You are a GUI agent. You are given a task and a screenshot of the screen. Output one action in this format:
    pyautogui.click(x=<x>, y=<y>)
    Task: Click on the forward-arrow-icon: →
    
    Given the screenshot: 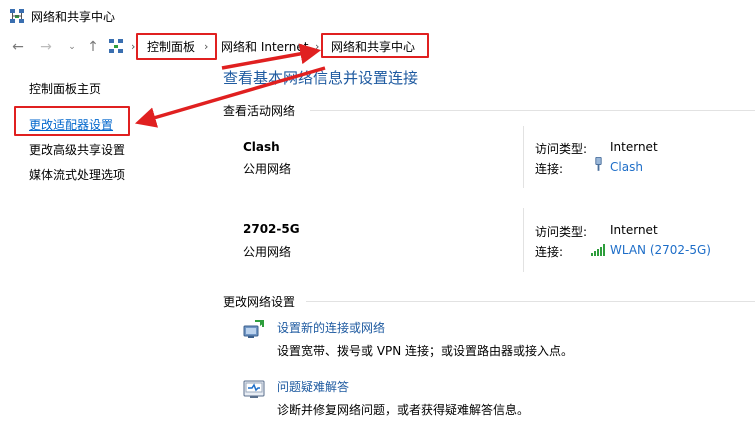 What is the action you would take?
    pyautogui.click(x=46, y=47)
    